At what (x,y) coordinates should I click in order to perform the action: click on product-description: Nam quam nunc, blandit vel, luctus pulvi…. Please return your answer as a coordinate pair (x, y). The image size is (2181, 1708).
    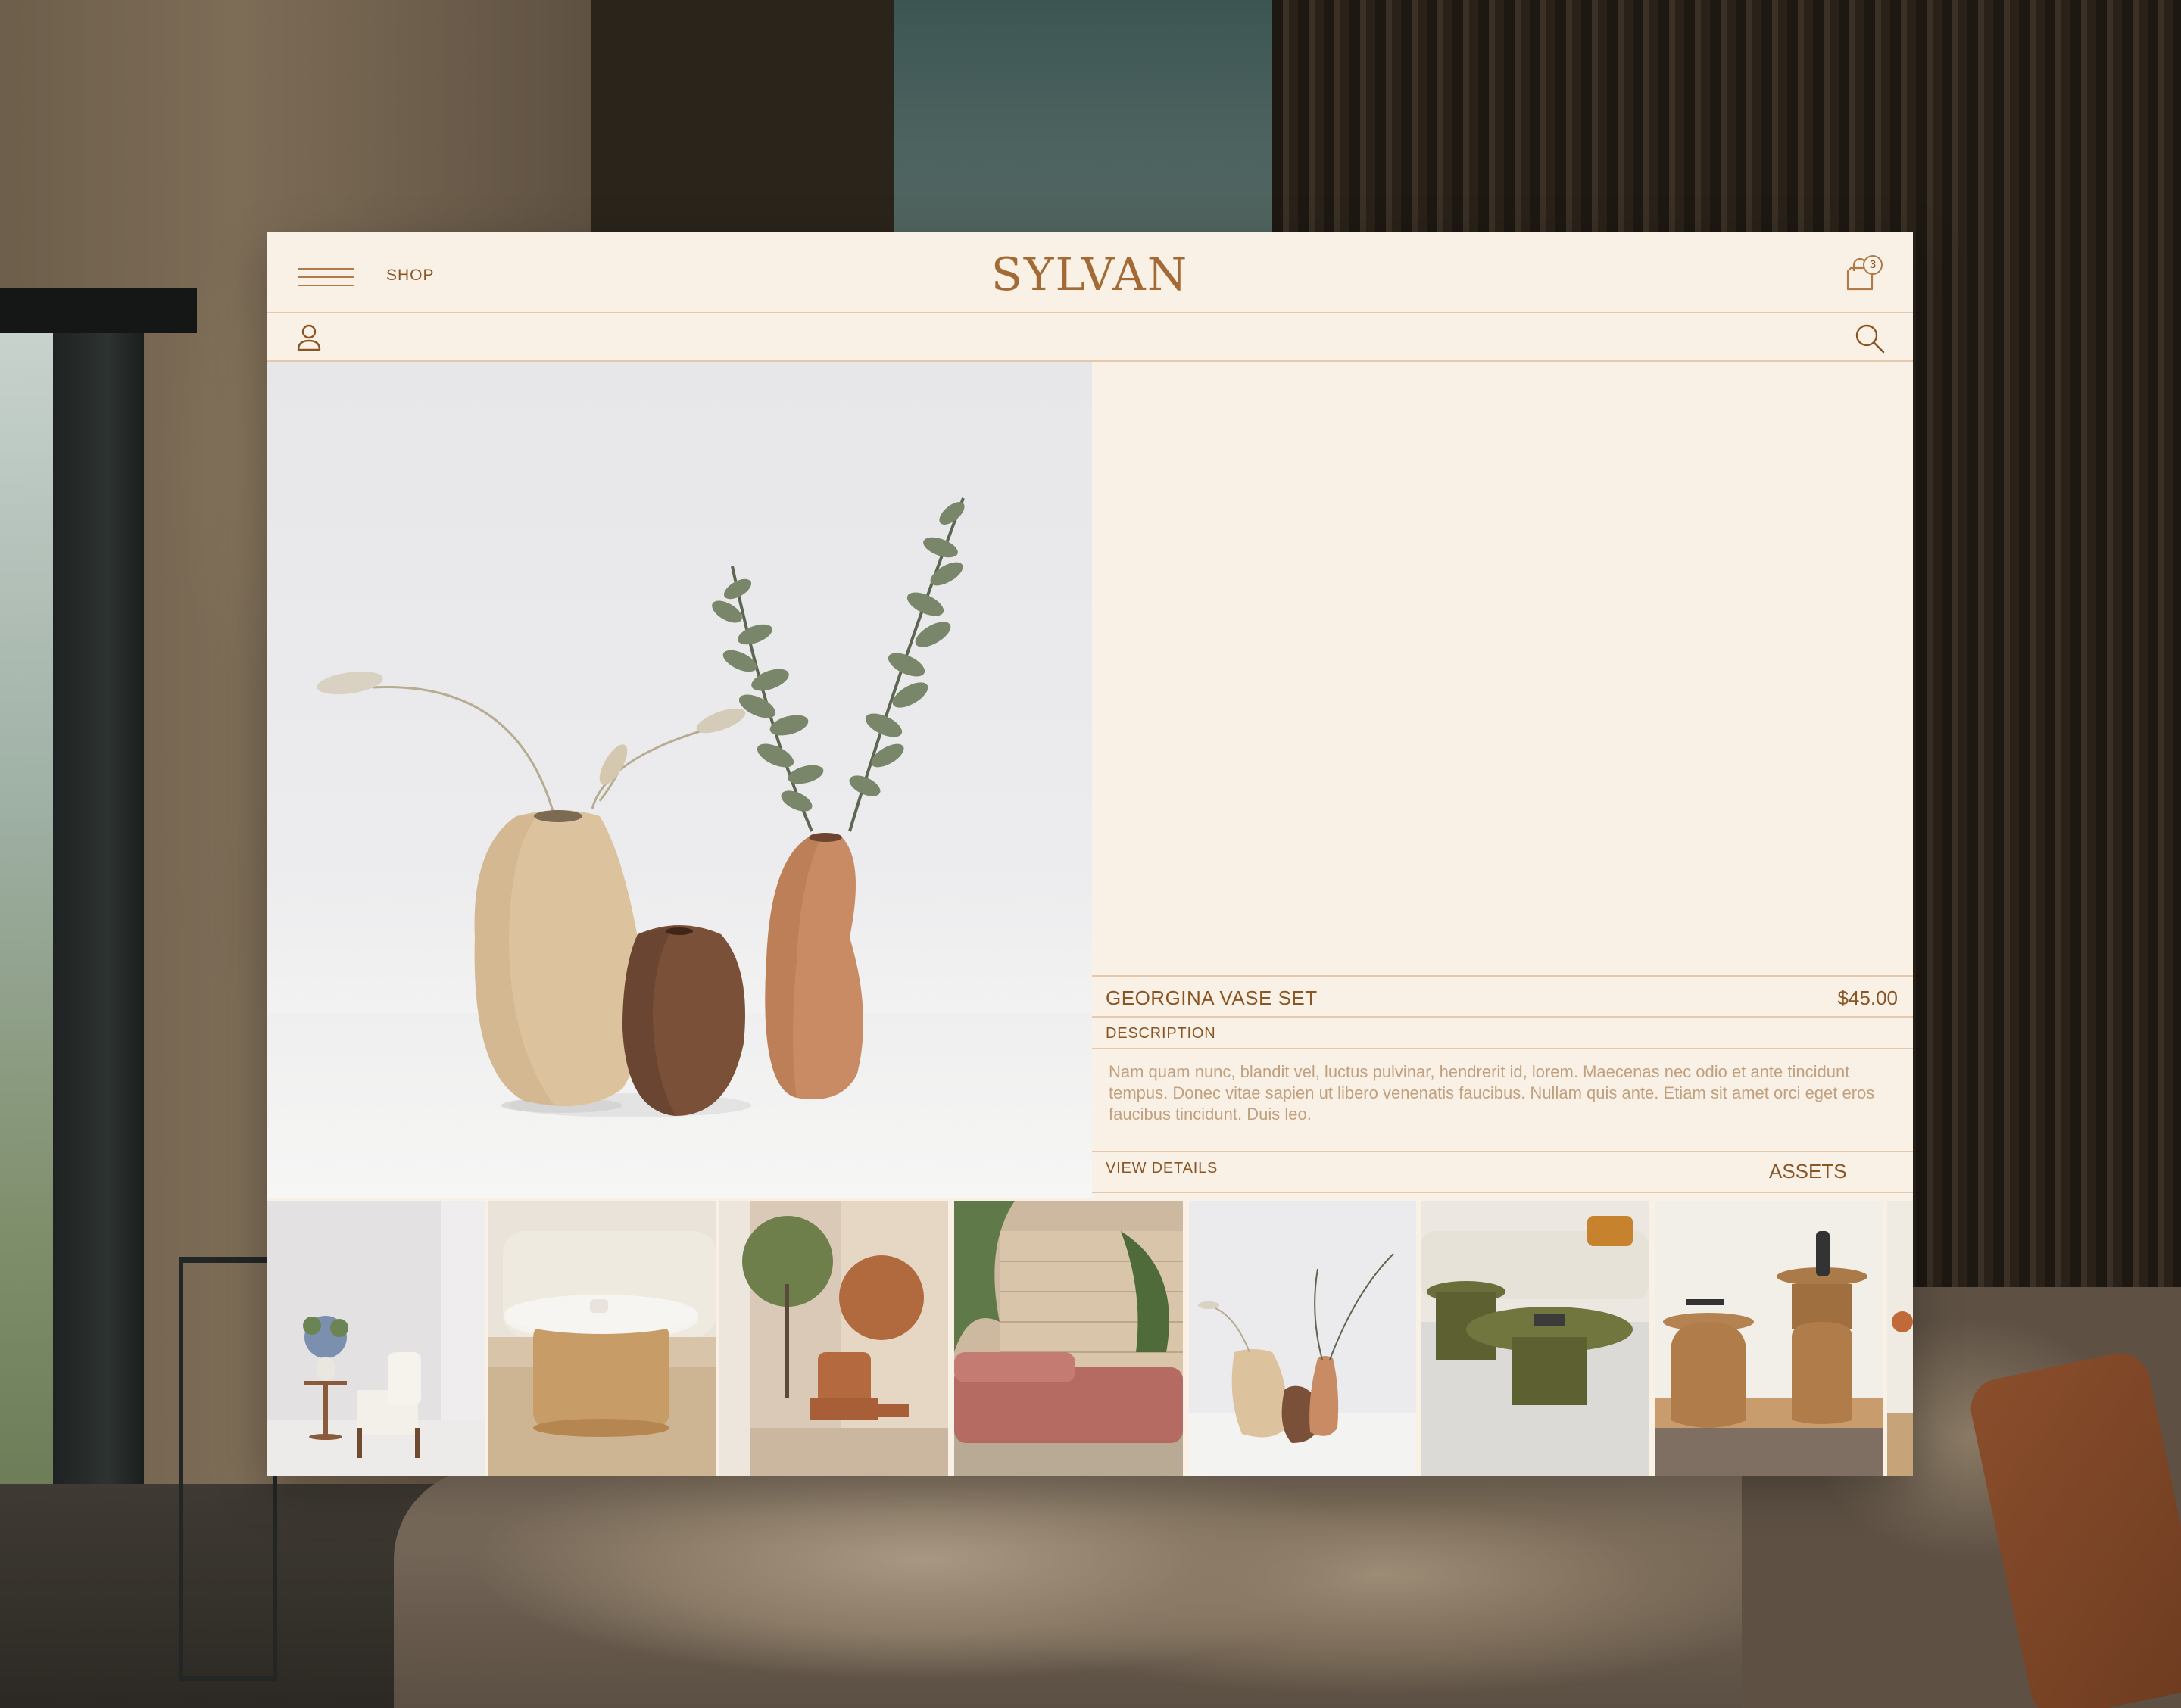
    Looking at the image, I should click on (1492, 1093).